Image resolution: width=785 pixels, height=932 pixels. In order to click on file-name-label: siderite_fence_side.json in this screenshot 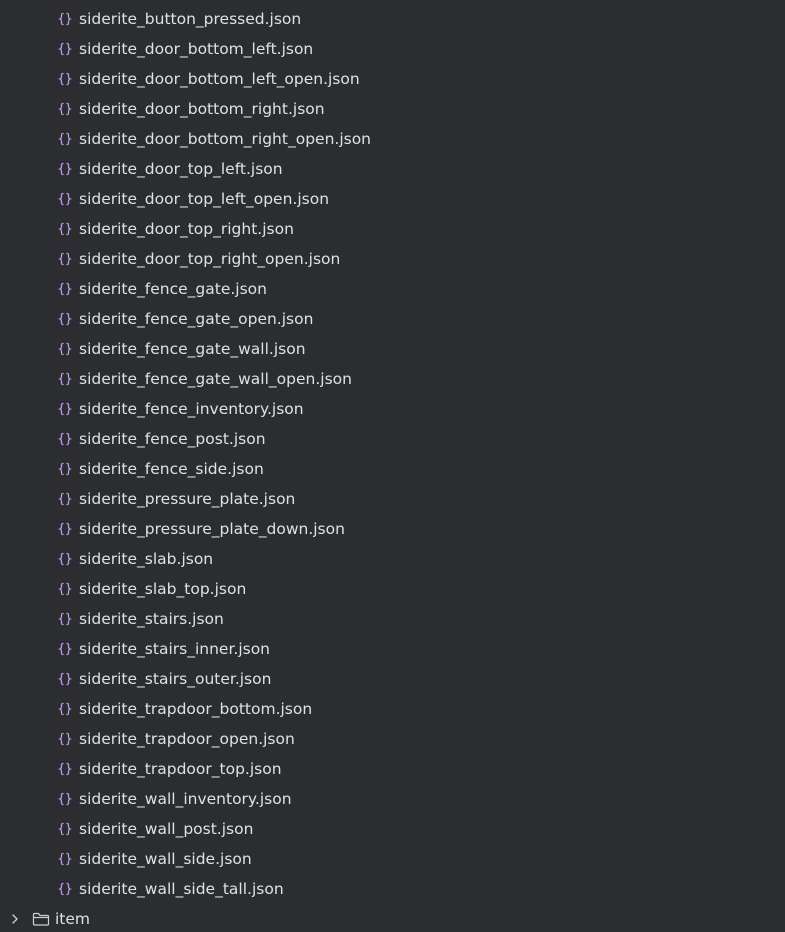, I will do `click(171, 469)`.